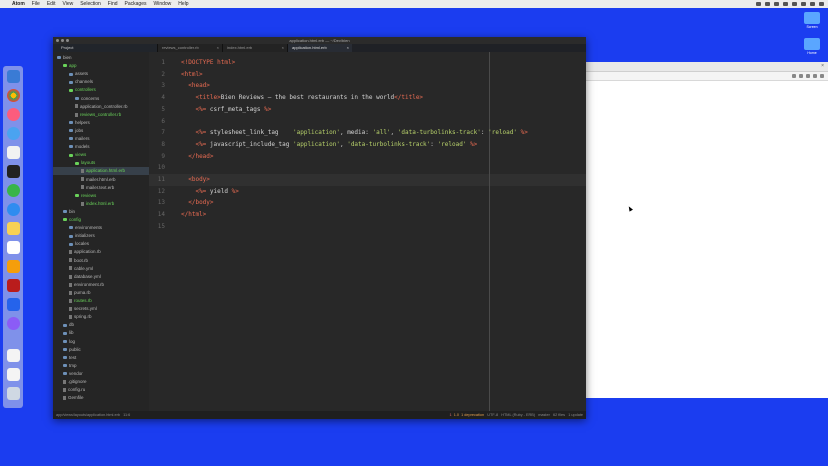  Describe the element at coordinates (79, 244) in the screenshot. I see `tree-folder: locales` at that location.